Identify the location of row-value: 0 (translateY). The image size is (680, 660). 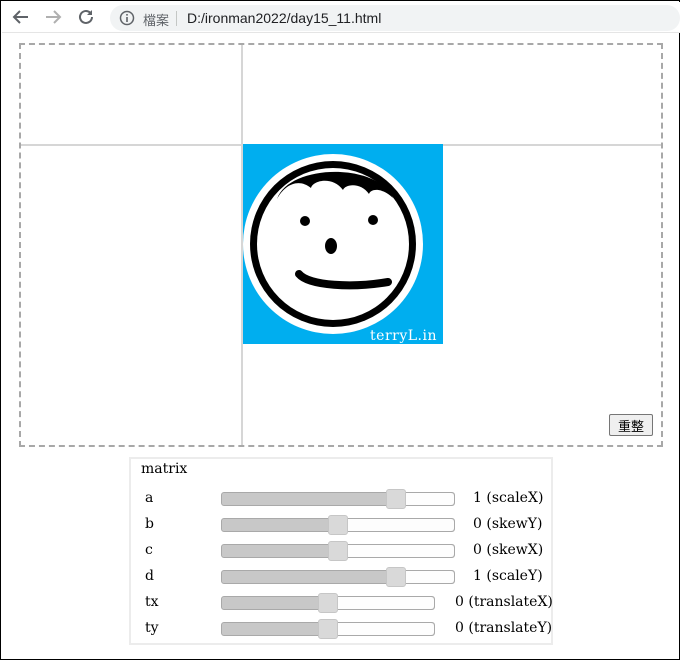
(504, 628).